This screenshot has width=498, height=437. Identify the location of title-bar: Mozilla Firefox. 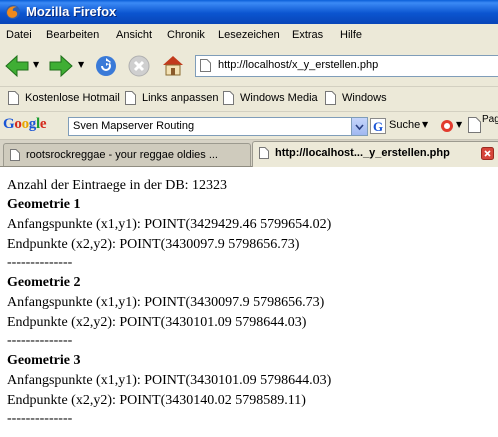
(249, 12).